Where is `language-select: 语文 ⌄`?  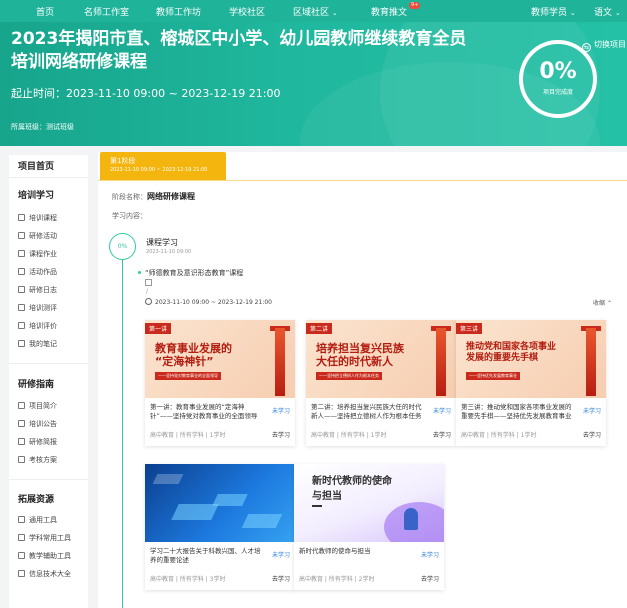
language-select: 语文 ⌄ is located at coordinates (607, 11).